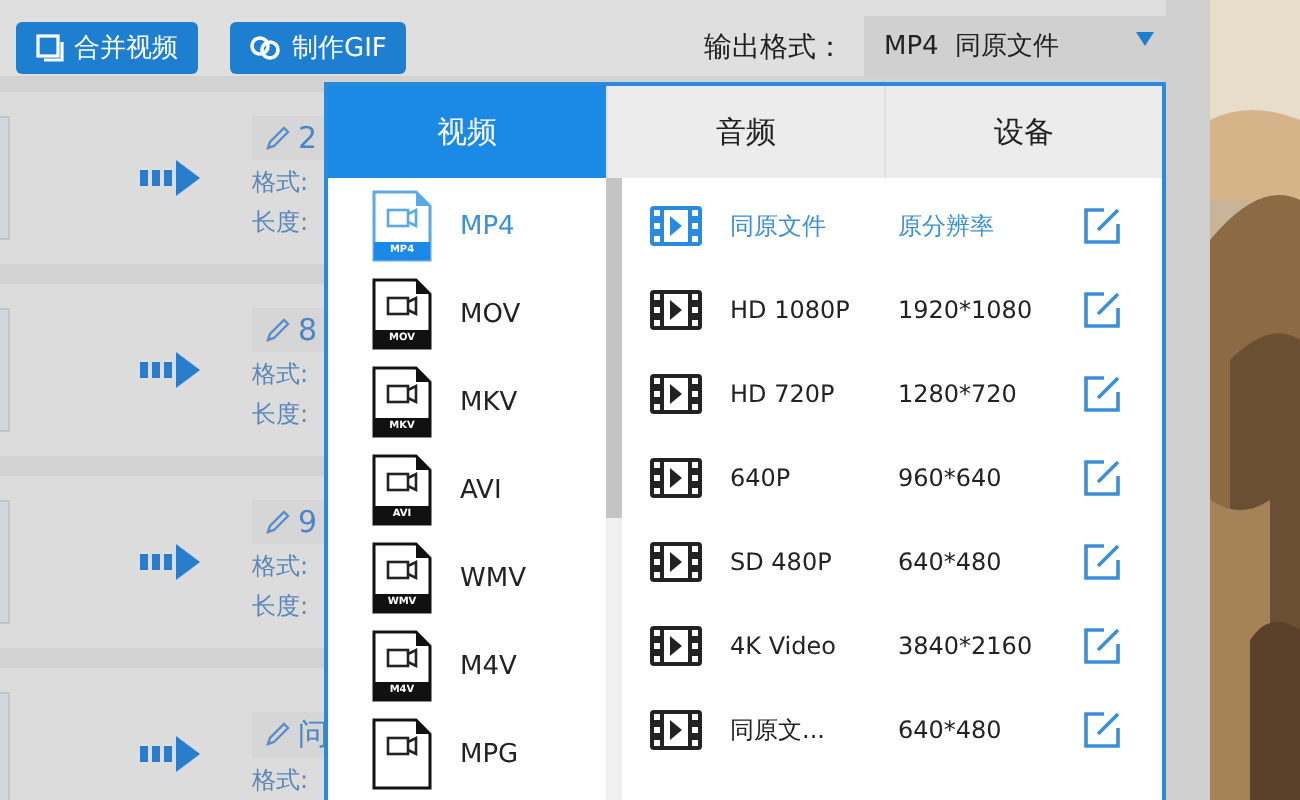 This screenshot has width=1300, height=800. Describe the element at coordinates (951, 478) in the screenshot. I see `preset-resolution: 960*640` at that location.